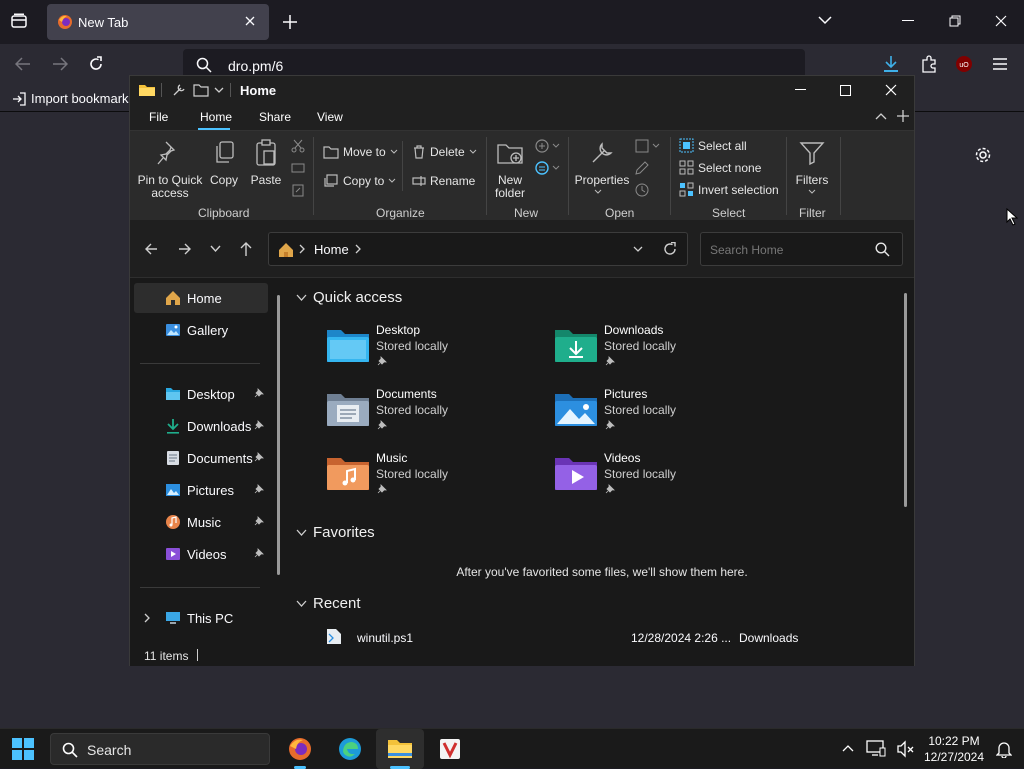 The width and height of the screenshot is (1024, 769). Describe the element at coordinates (96, 64) in the screenshot. I see `reload-icon` at that location.